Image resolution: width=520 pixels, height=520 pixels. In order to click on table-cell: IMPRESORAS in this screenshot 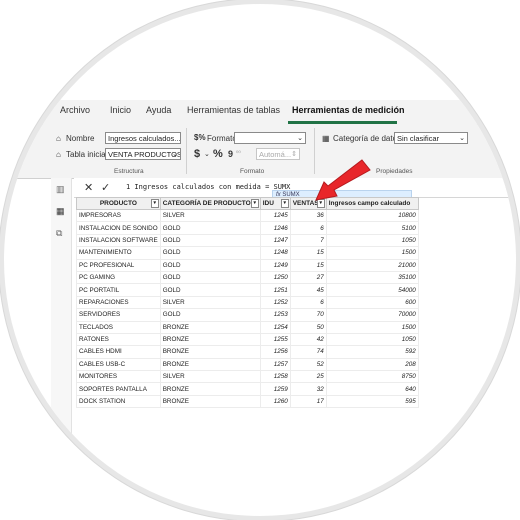, I will do `click(118, 215)`.